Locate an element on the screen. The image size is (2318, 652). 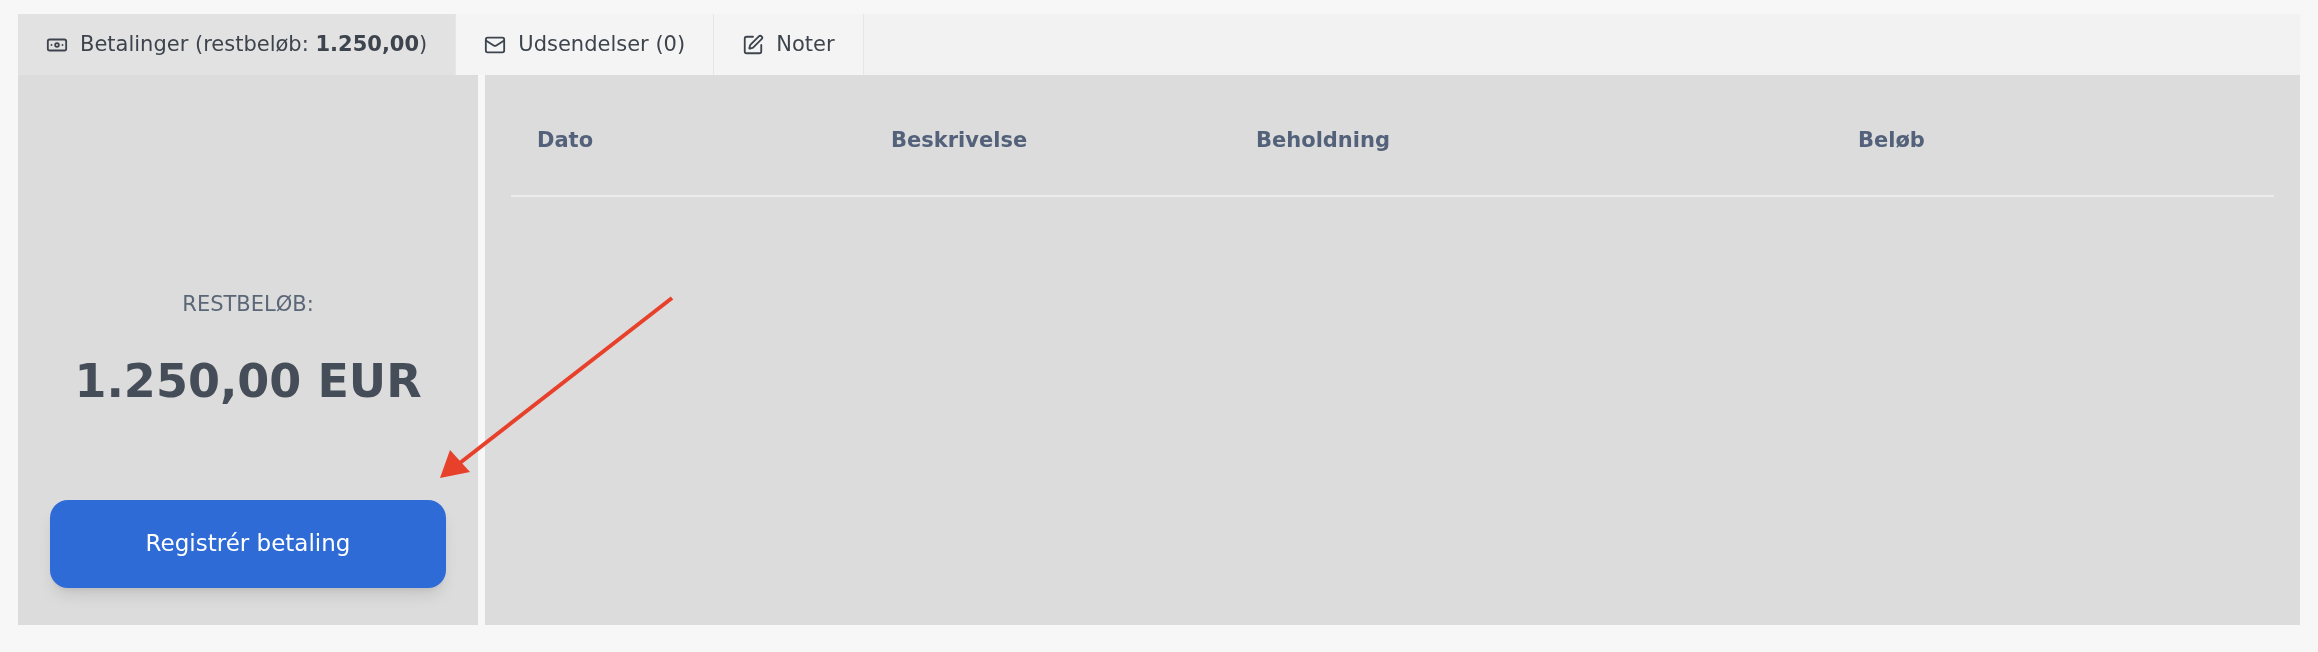
register-payment-button: Registrér betaling is located at coordinates (248, 543).